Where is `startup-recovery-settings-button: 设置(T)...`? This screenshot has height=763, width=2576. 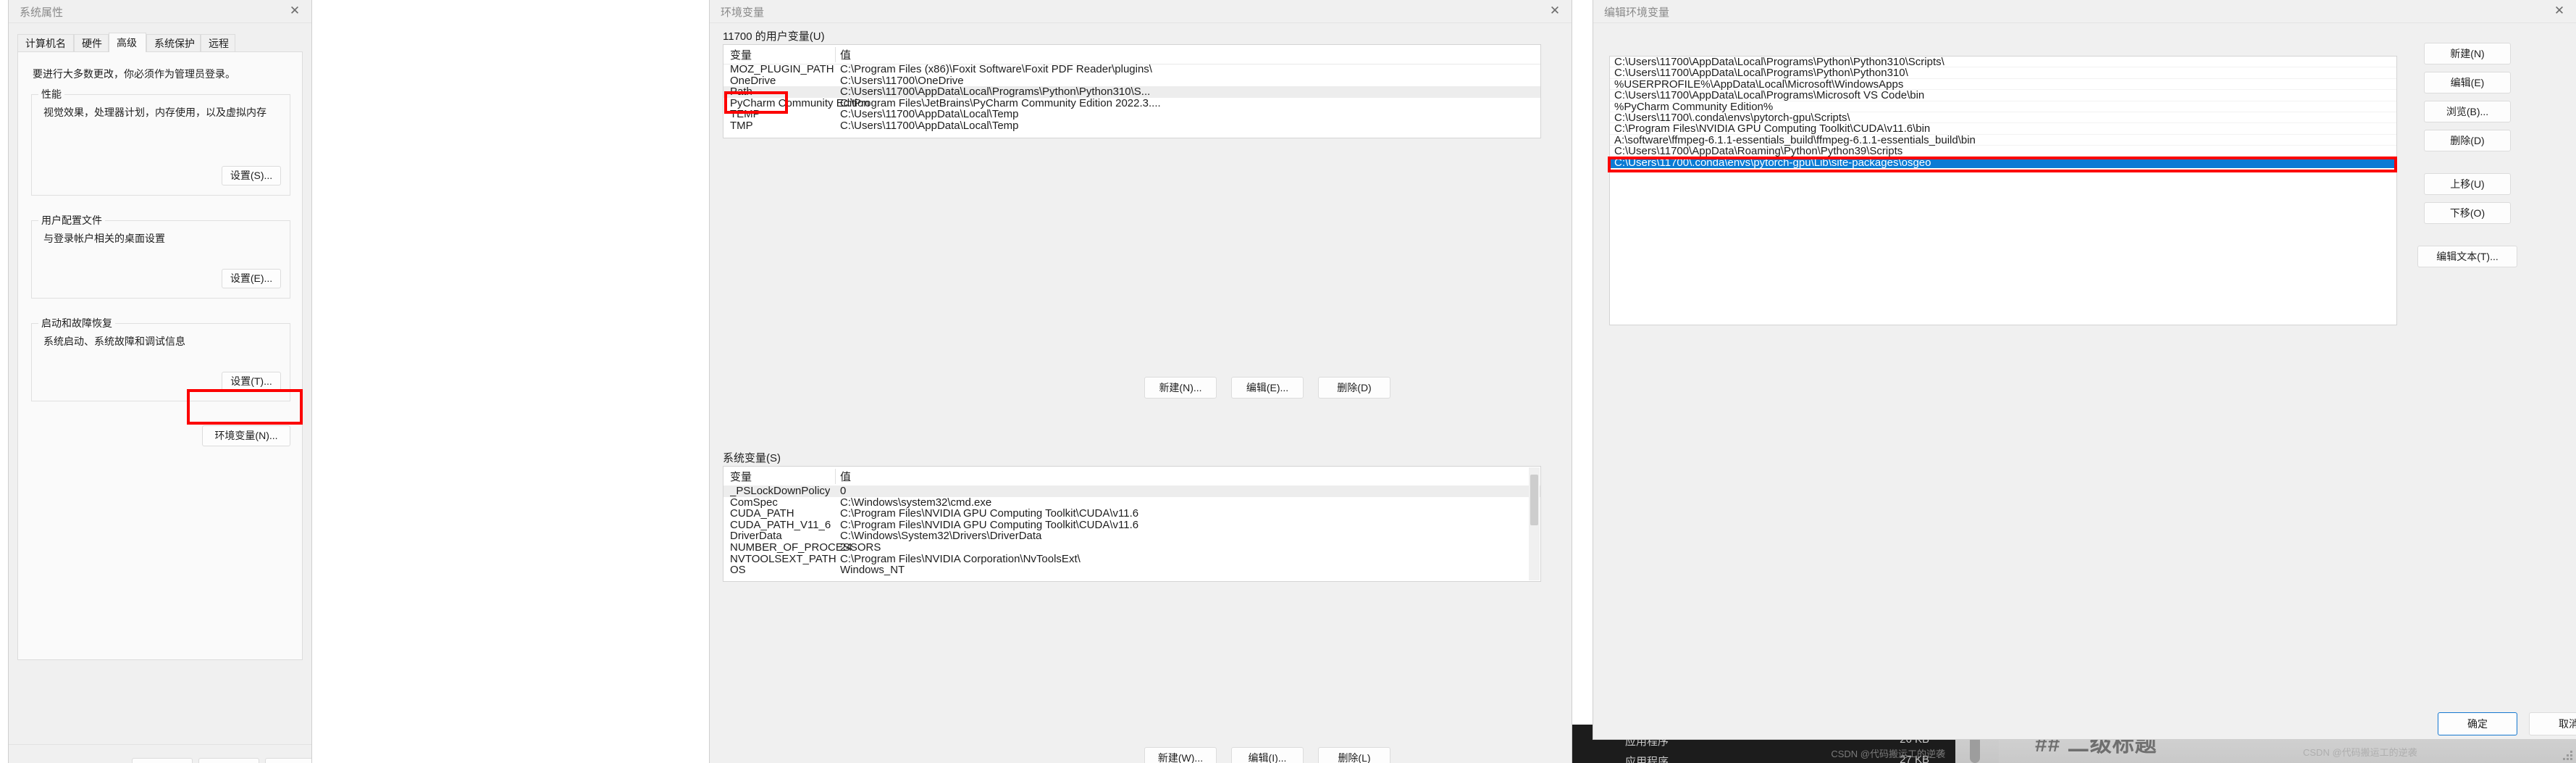
startup-recovery-settings-button: 设置(T)... is located at coordinates (251, 381).